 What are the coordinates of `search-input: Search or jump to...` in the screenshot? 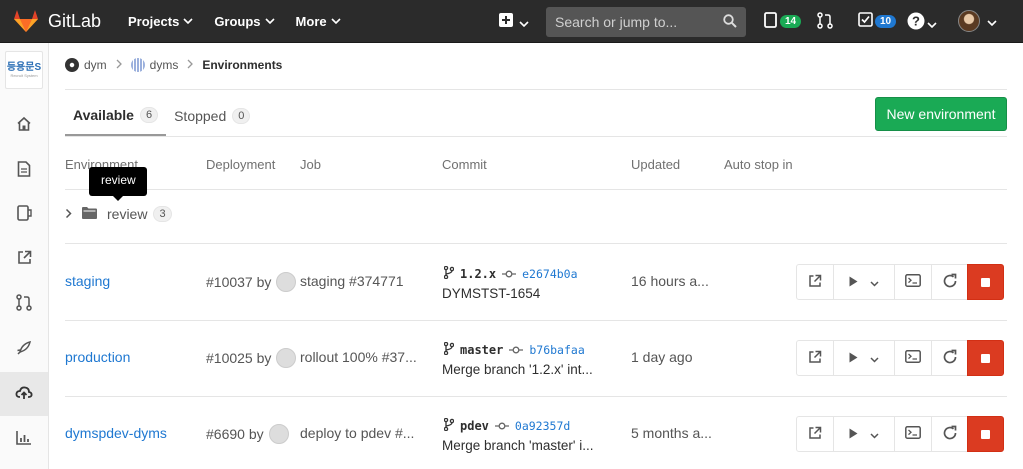 It's located at (646, 22).